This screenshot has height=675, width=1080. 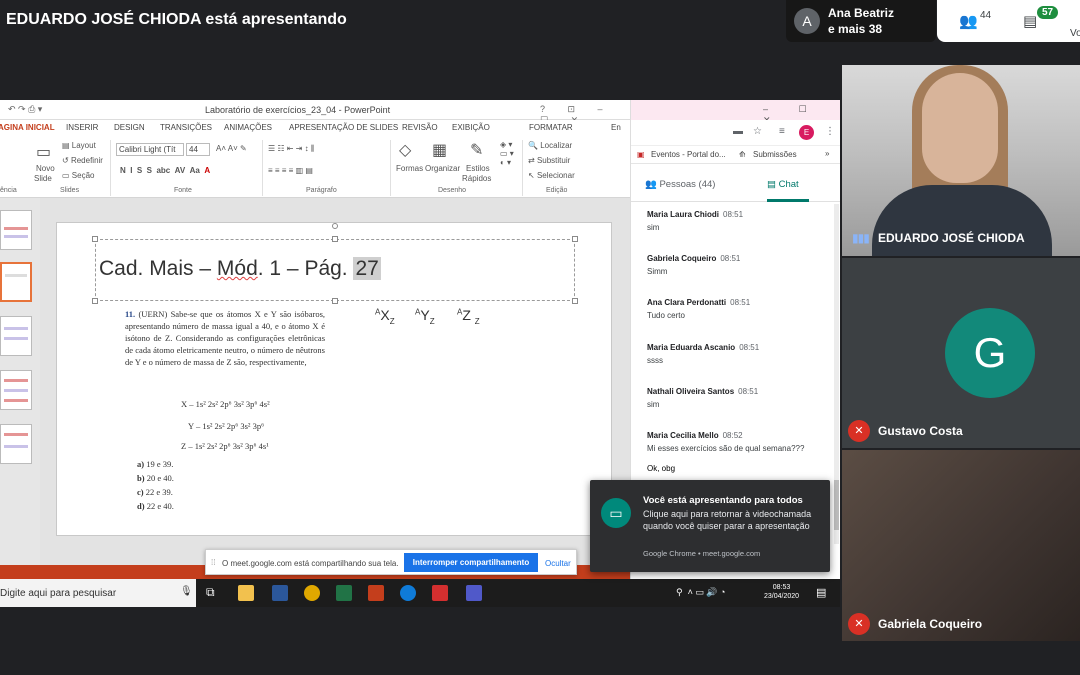 What do you see at coordinates (476, 150) in the screenshot?
I see `quick-styles-icon: ✎` at bounding box center [476, 150].